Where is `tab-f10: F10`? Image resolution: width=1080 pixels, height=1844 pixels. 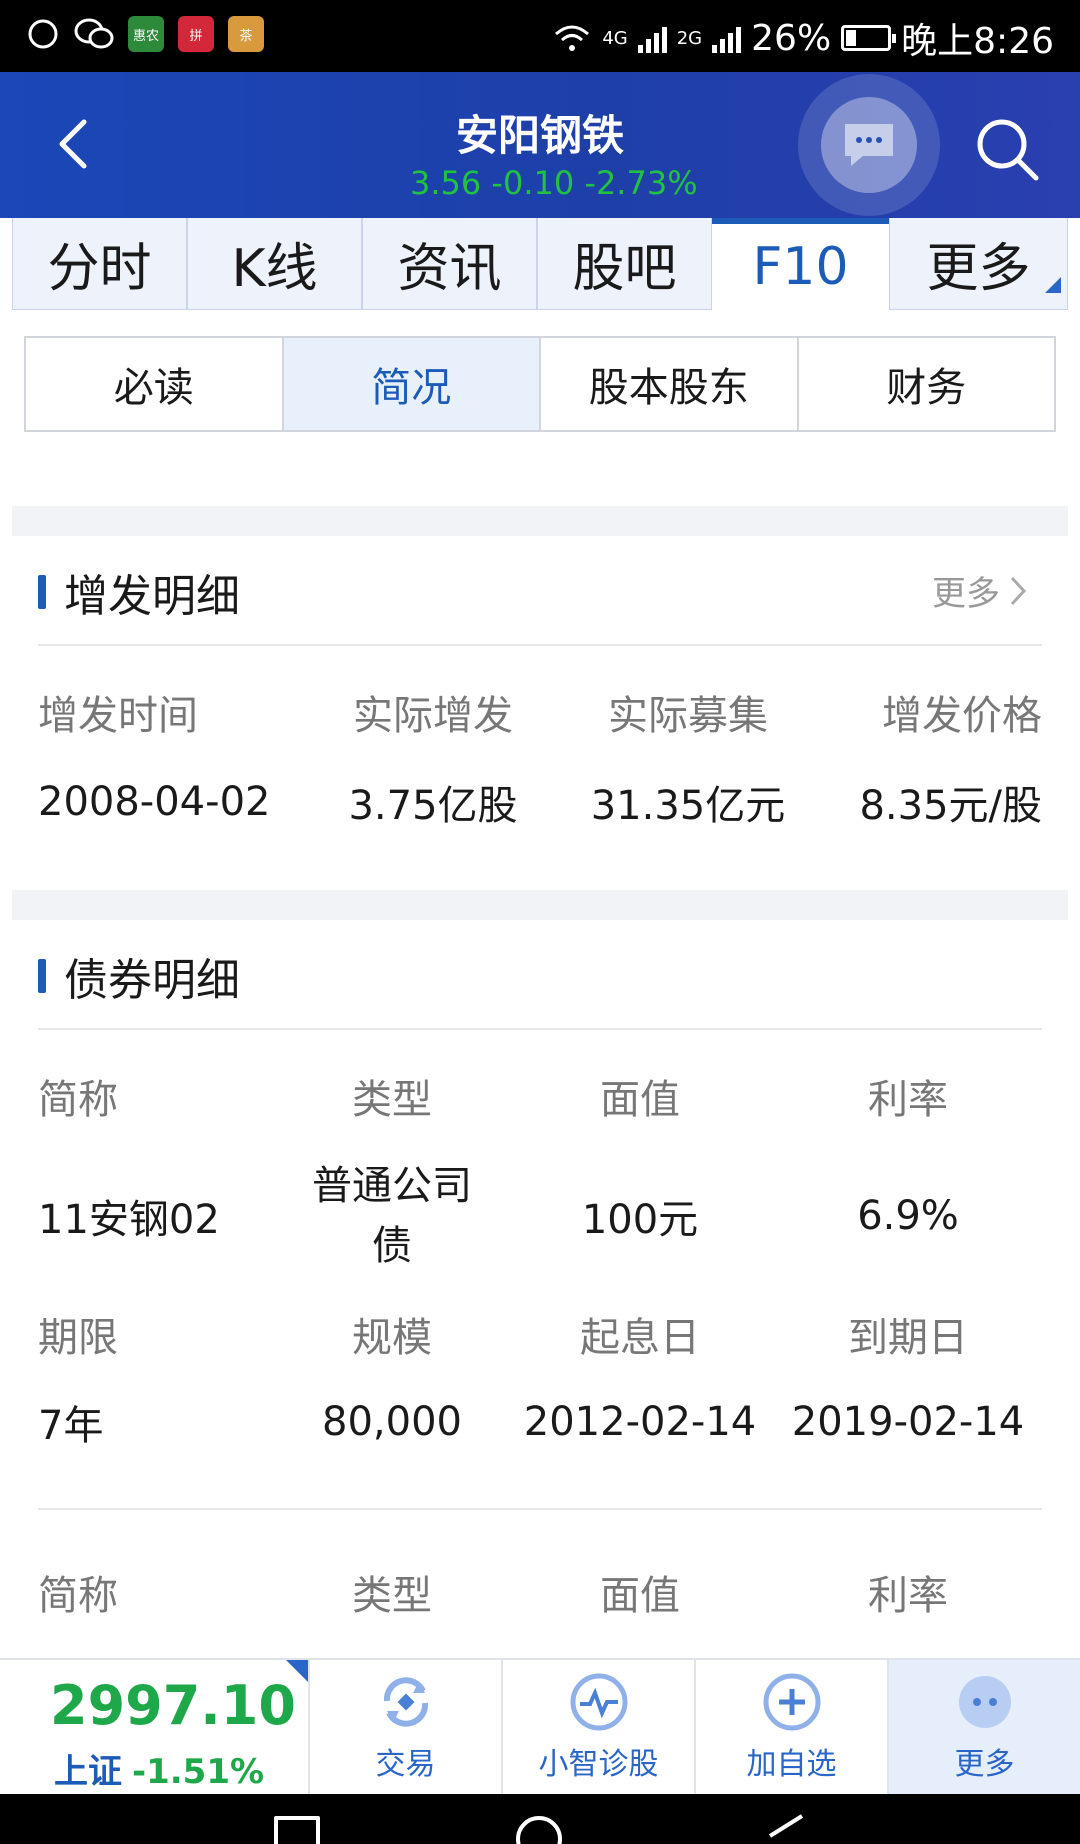 tab-f10: F10 is located at coordinates (800, 264).